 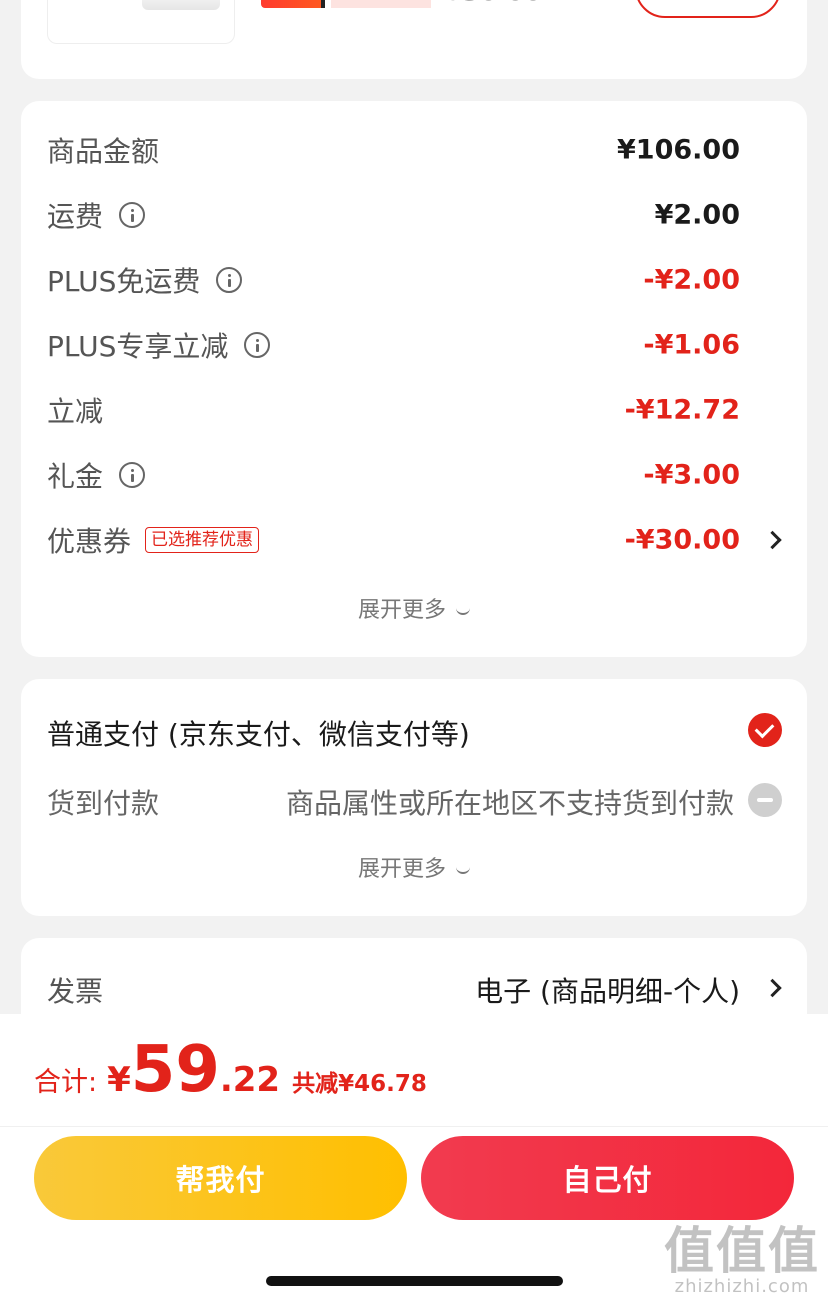 I want to click on row-plus-discount: PLUS专享立减 -¥1.06, so click(x=414, y=344).